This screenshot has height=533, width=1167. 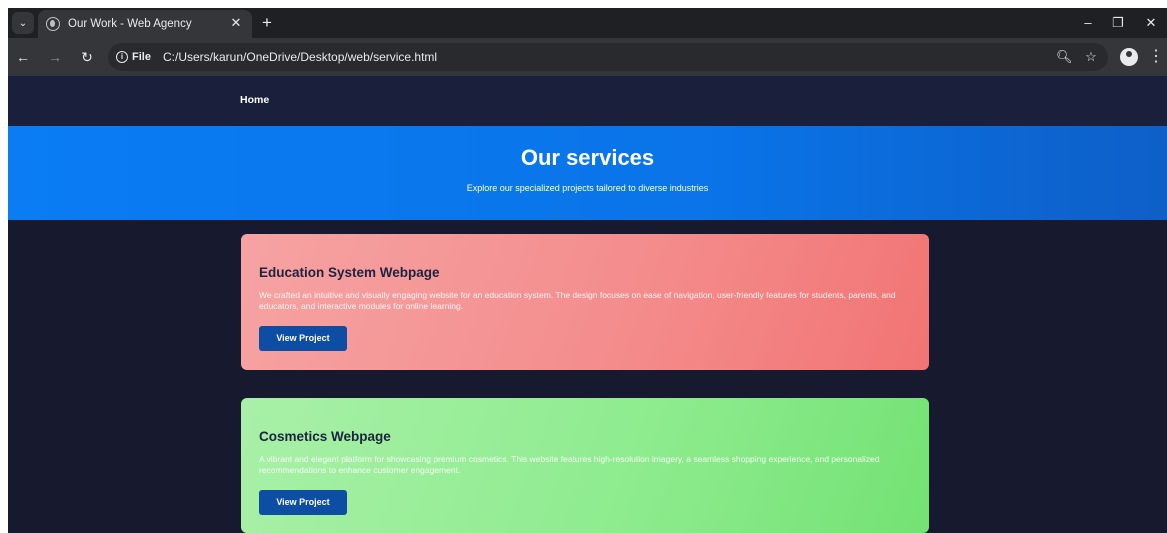 I want to click on restore-icon: ❐, so click(x=1118, y=23).